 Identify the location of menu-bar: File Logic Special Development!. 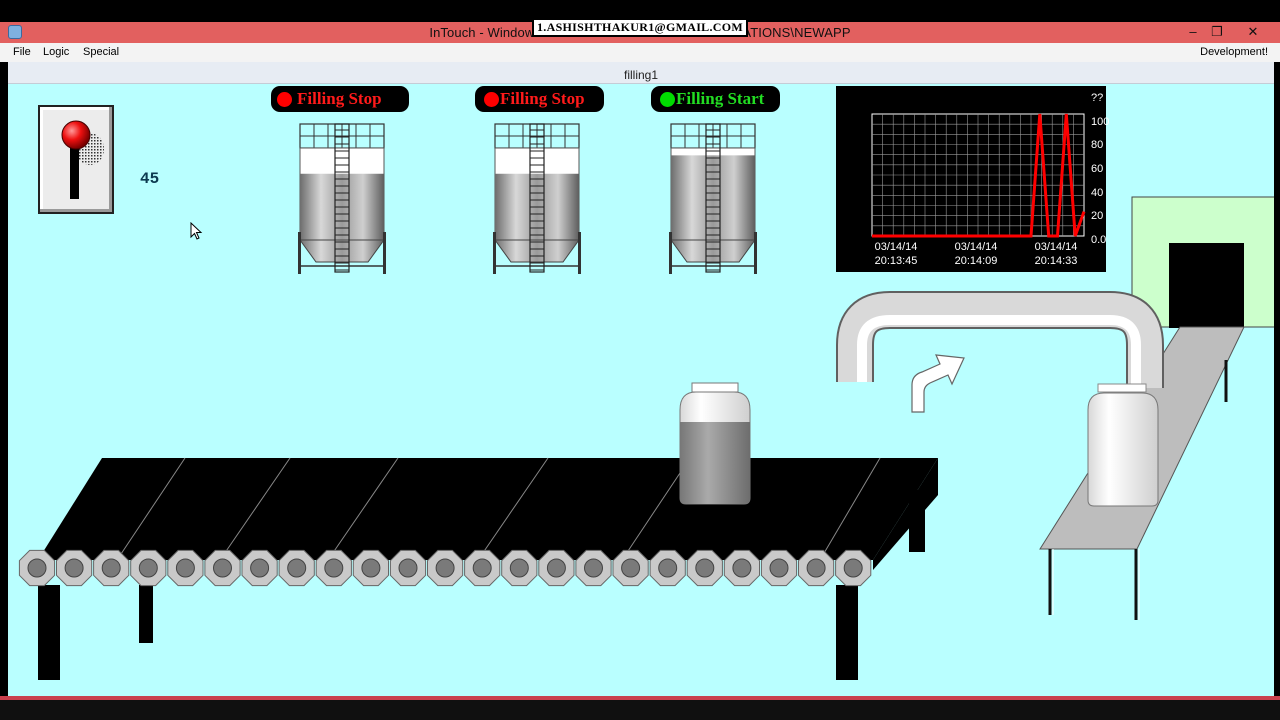
(640, 52).